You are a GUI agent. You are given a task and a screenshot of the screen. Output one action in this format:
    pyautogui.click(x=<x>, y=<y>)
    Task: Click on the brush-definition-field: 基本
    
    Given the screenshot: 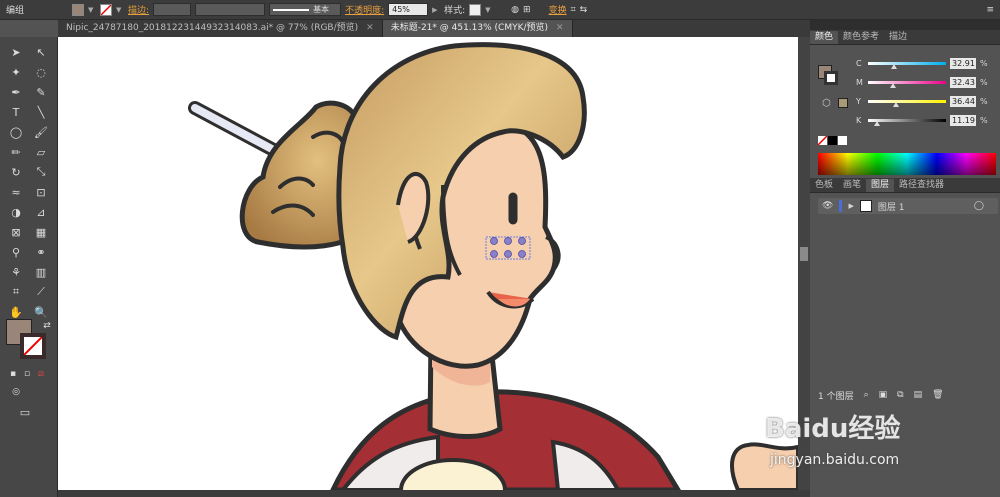 What is the action you would take?
    pyautogui.click(x=305, y=9)
    